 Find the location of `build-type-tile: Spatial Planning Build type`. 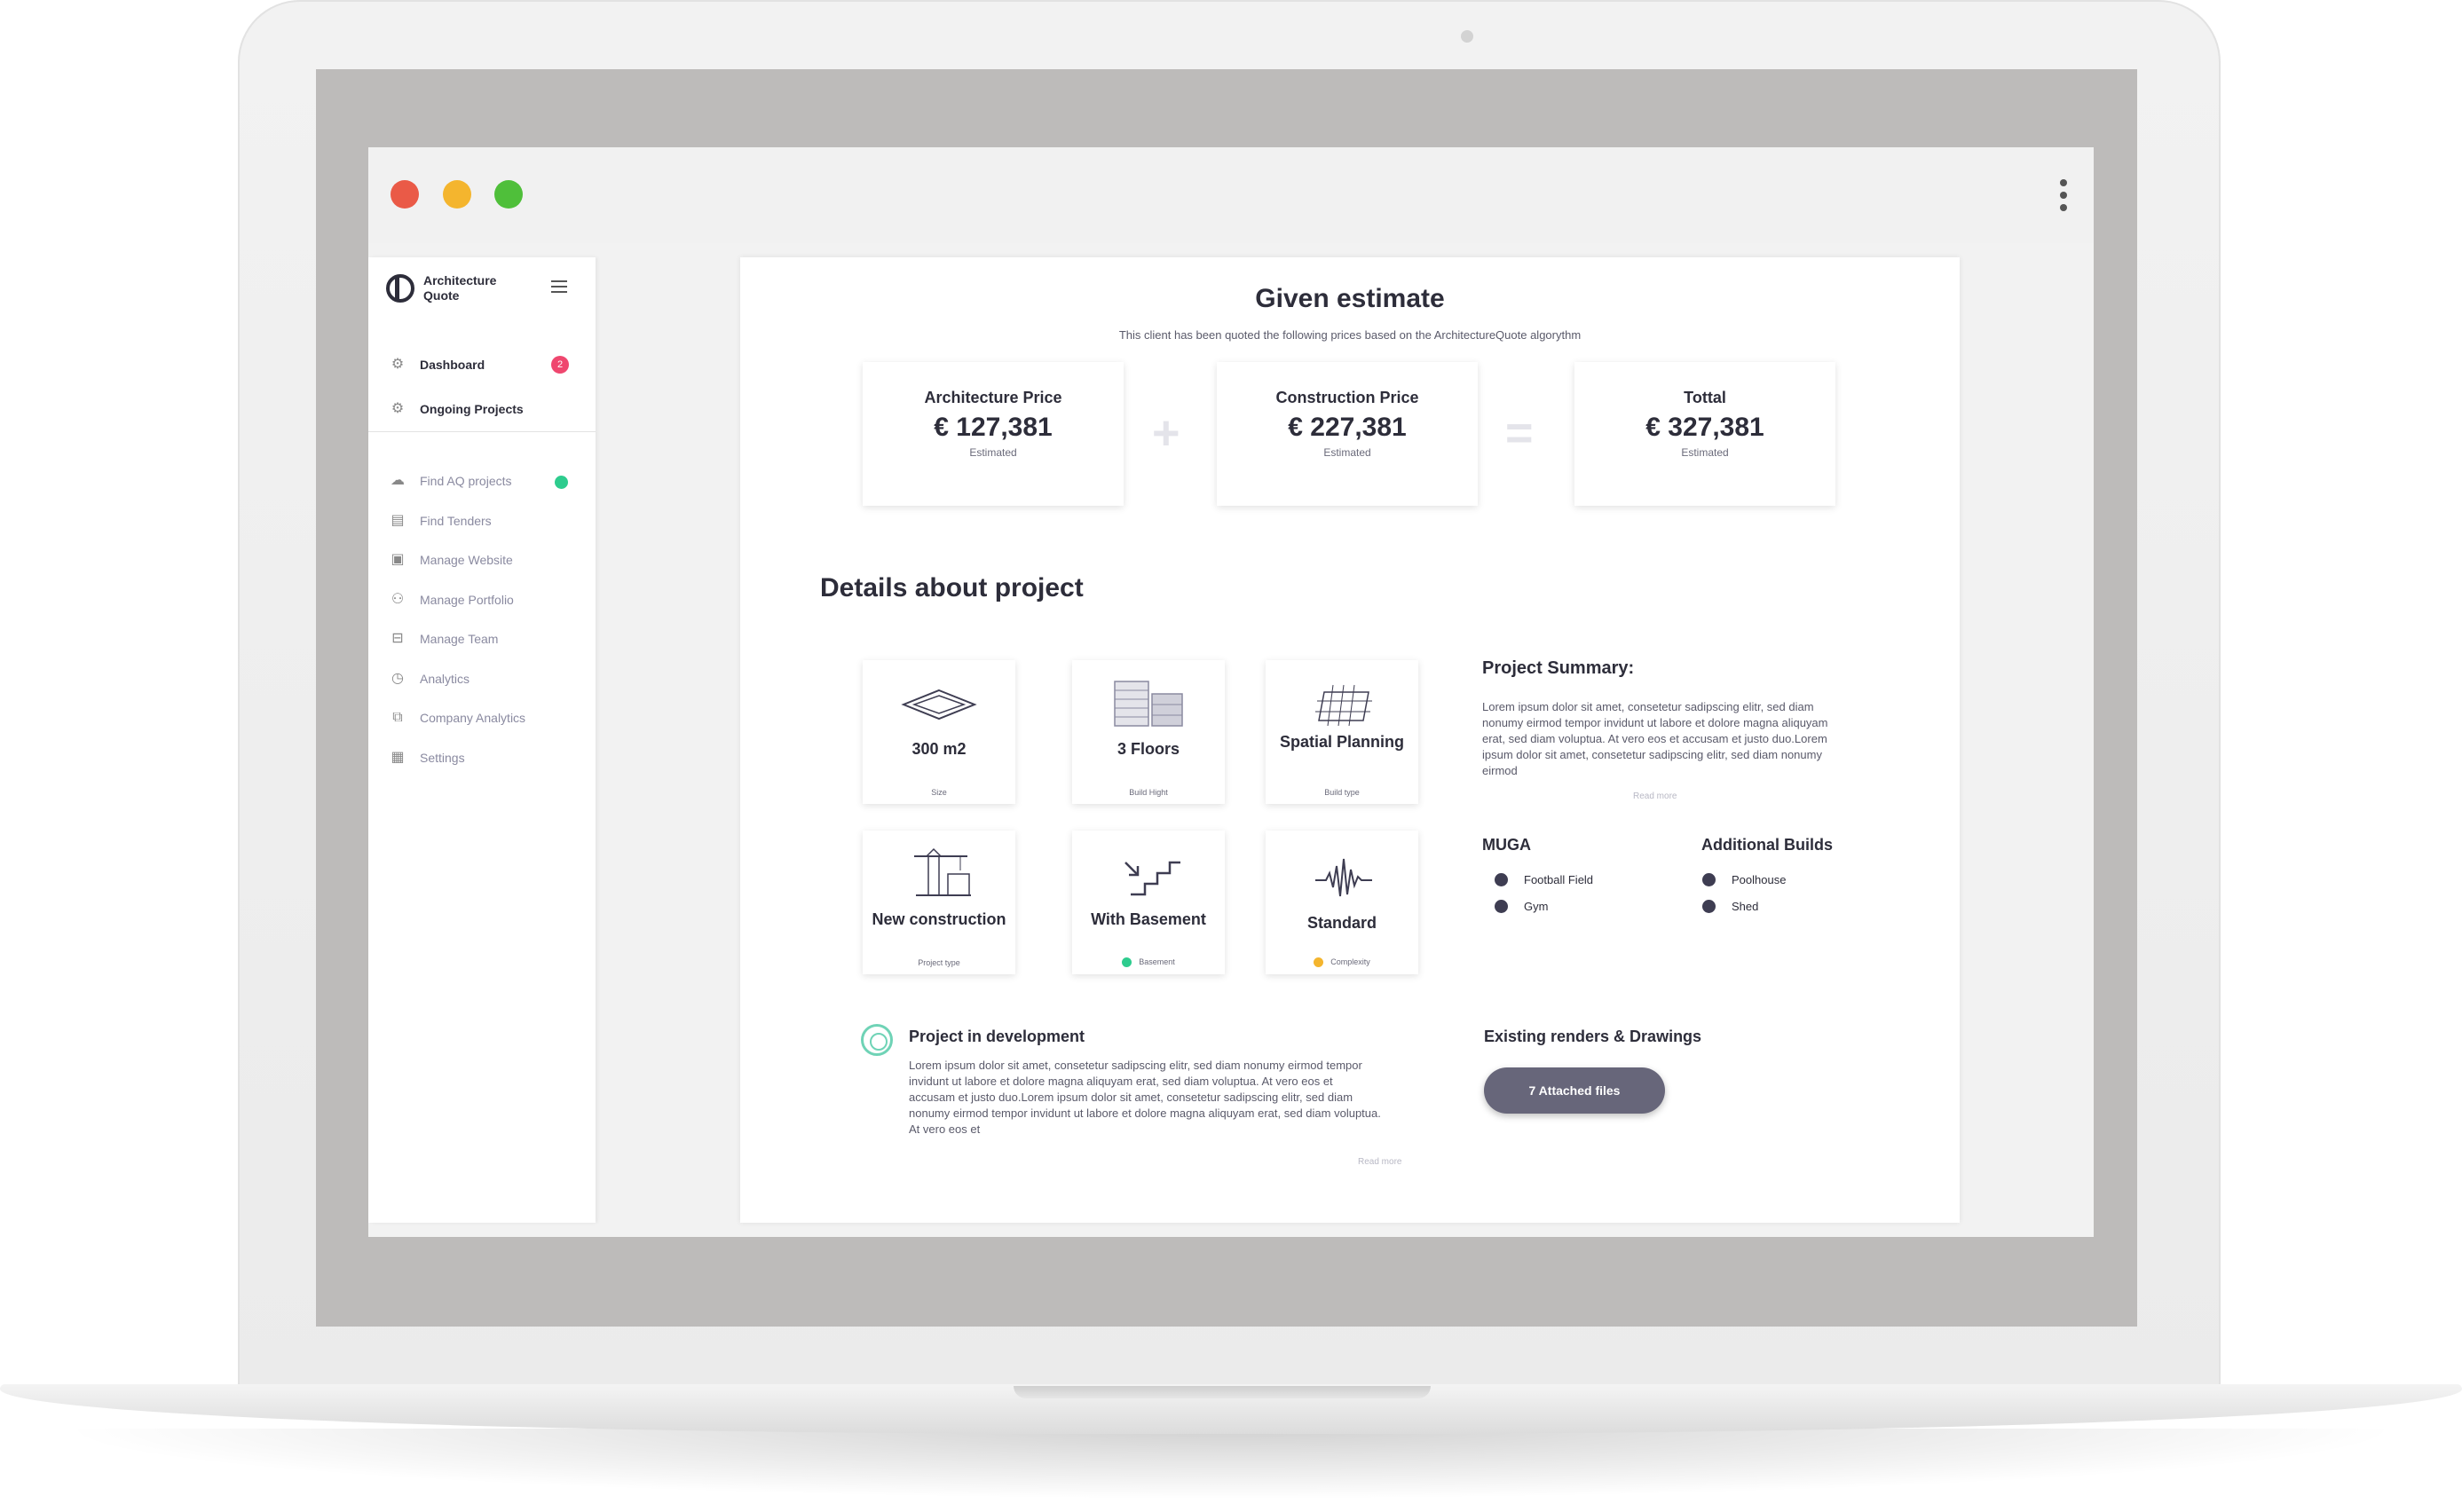

build-type-tile: Spatial Planning Build type is located at coordinates (1342, 732).